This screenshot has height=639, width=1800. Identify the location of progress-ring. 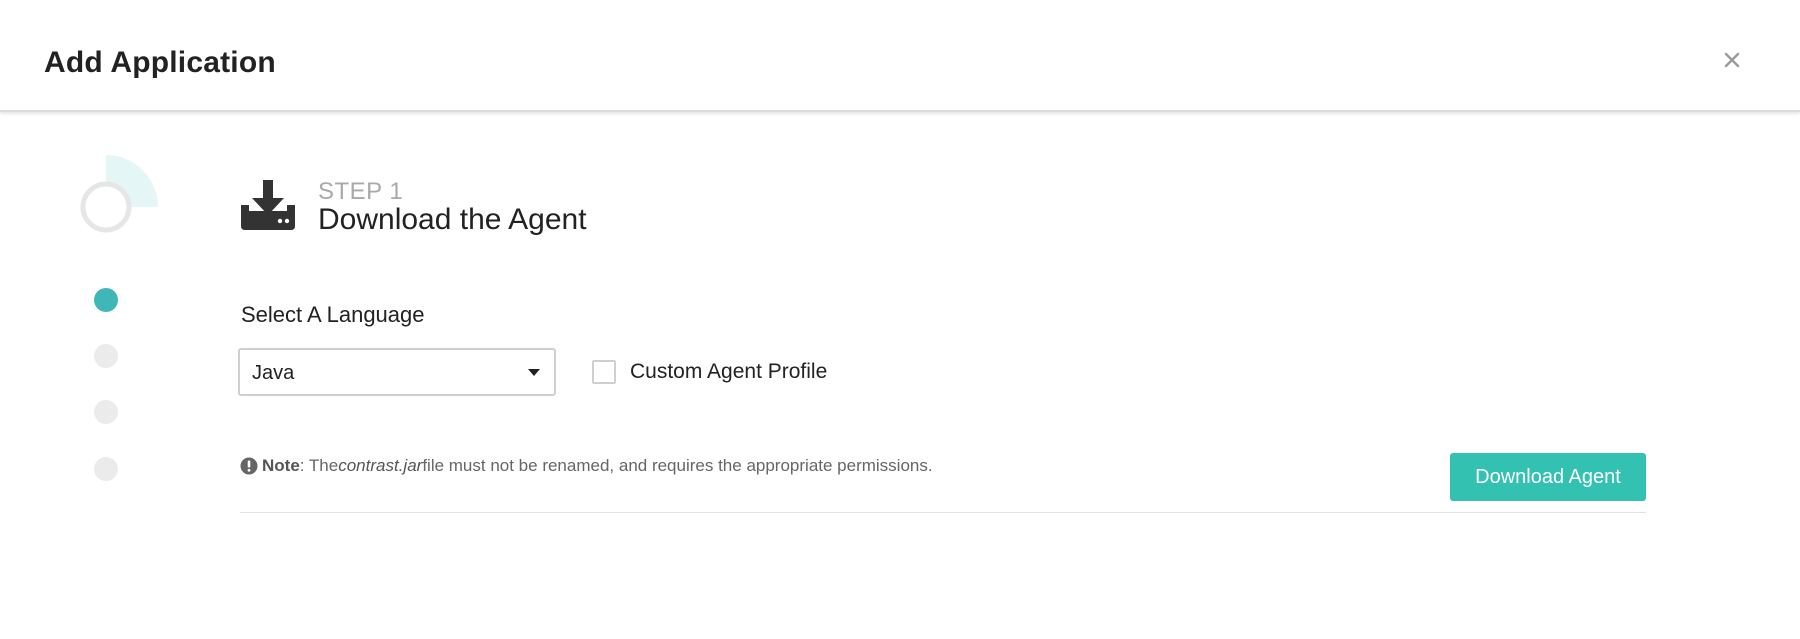
(106, 207).